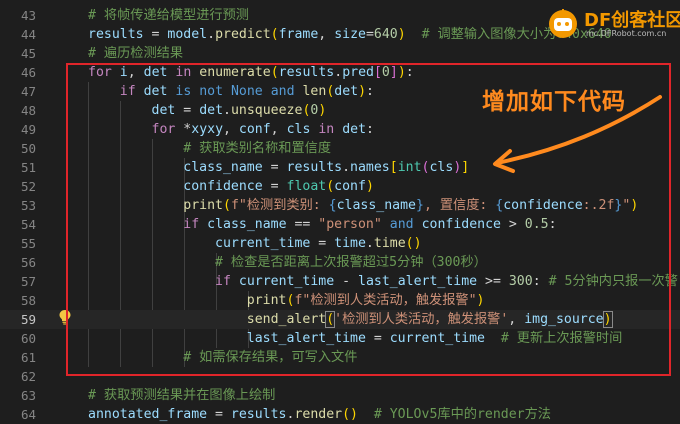  What do you see at coordinates (563, 23) in the screenshot?
I see `robot-logo-icon` at bounding box center [563, 23].